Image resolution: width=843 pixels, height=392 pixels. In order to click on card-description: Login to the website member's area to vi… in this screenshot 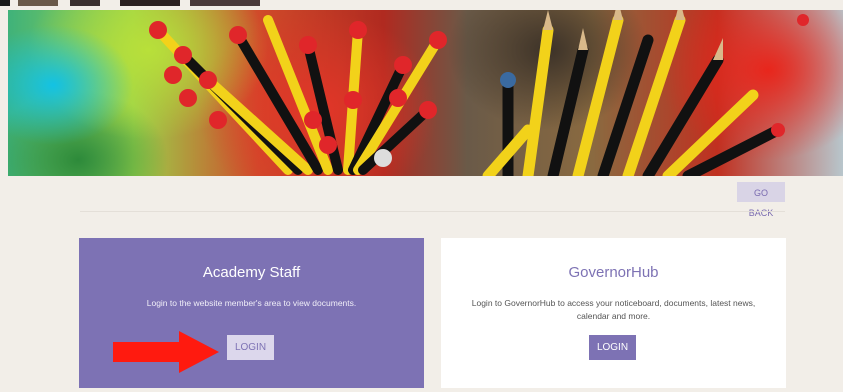, I will do `click(251, 303)`.